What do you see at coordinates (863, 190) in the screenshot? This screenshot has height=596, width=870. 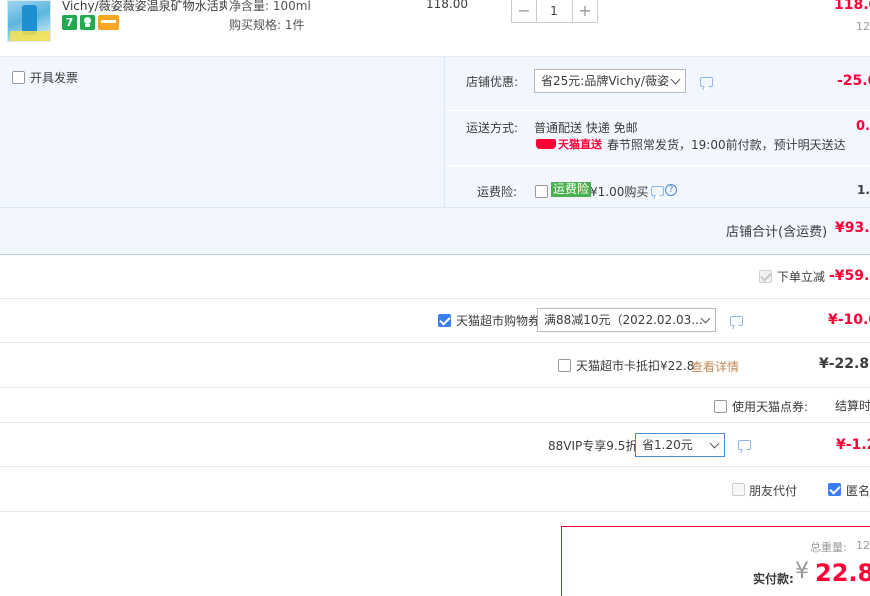 I see `insurance-value: 1.0` at bounding box center [863, 190].